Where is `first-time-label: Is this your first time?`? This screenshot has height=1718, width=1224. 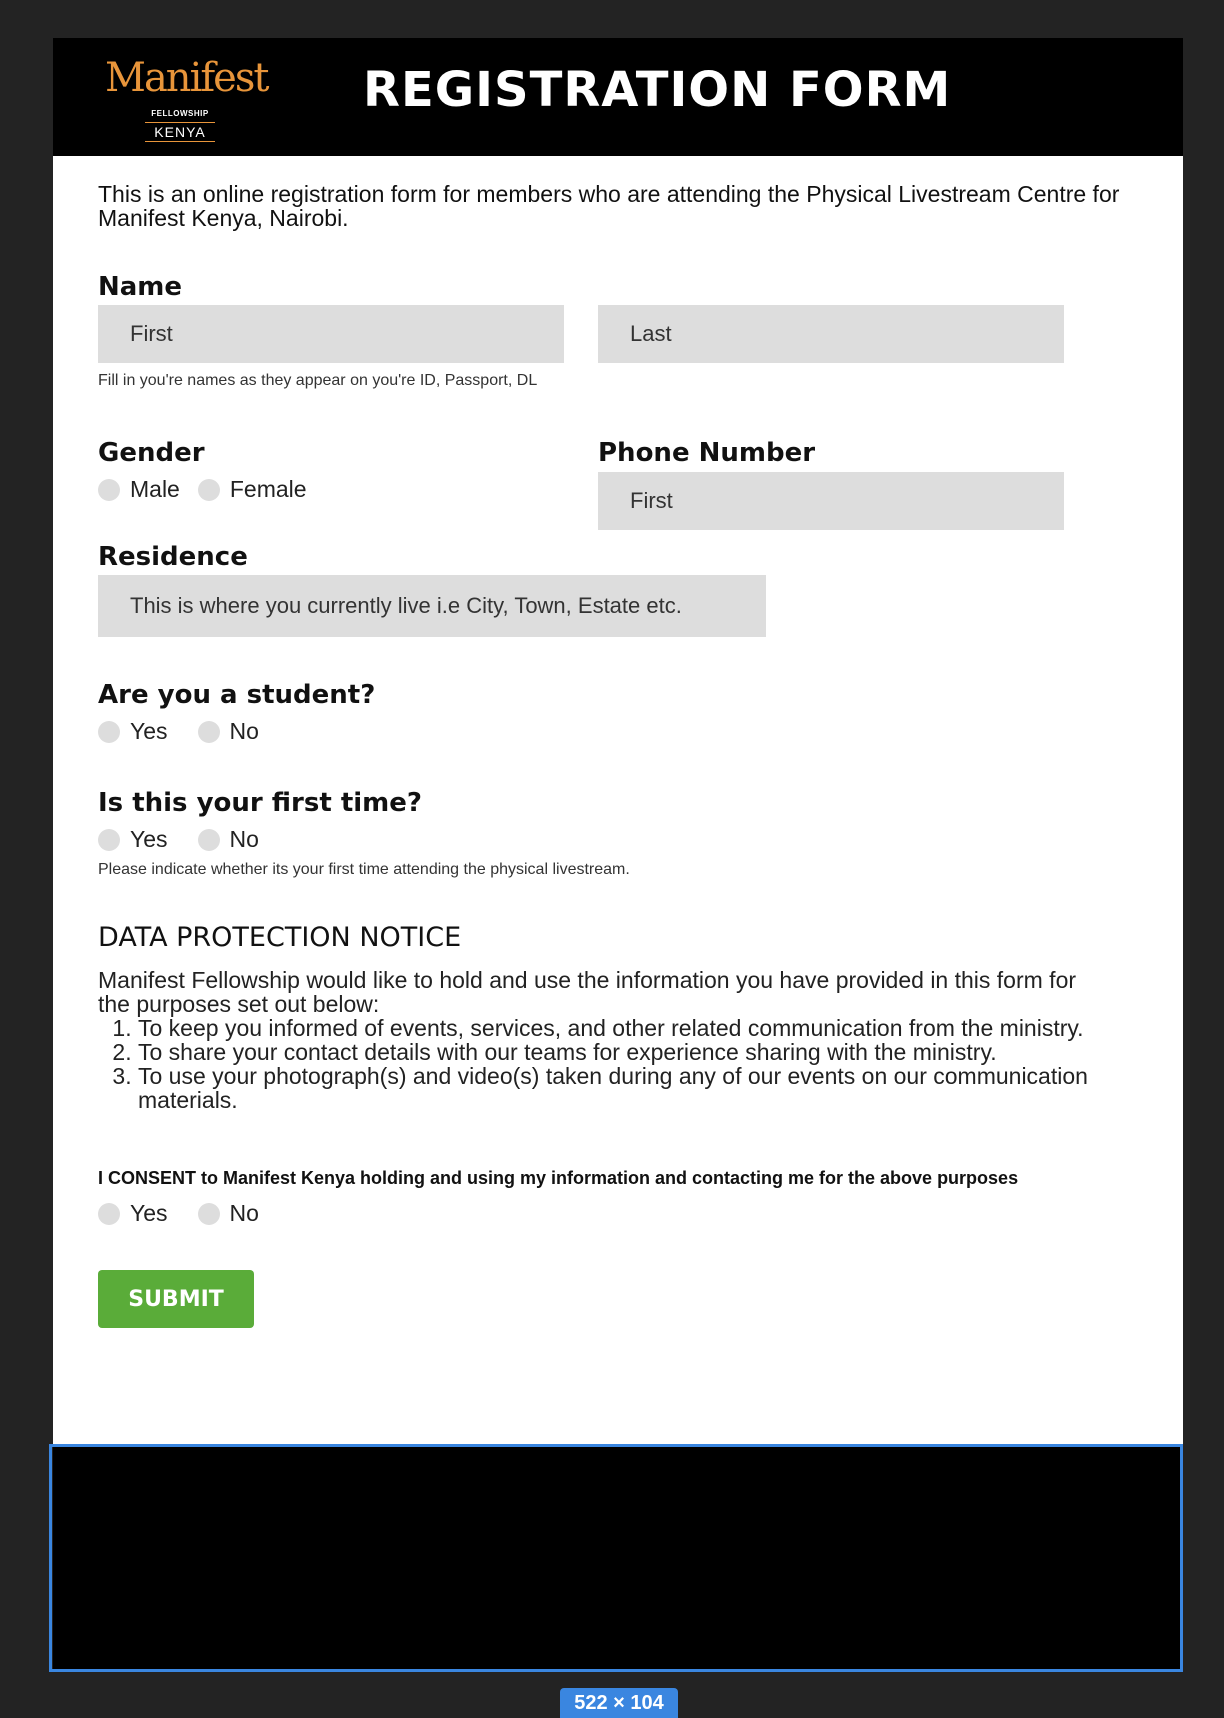 first-time-label: Is this your first time? is located at coordinates (260, 803).